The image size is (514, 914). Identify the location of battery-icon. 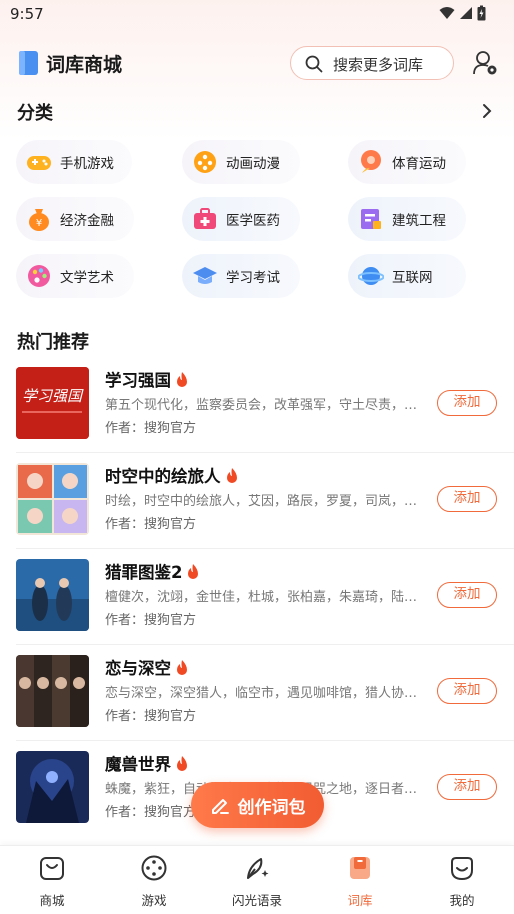
(481, 13).